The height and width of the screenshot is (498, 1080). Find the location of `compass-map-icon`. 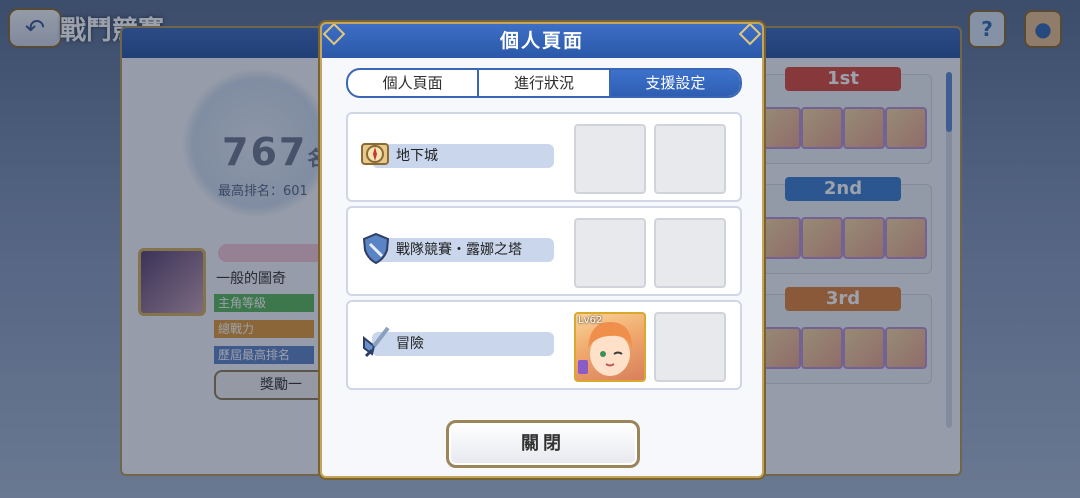

compass-map-icon is located at coordinates (376, 154).